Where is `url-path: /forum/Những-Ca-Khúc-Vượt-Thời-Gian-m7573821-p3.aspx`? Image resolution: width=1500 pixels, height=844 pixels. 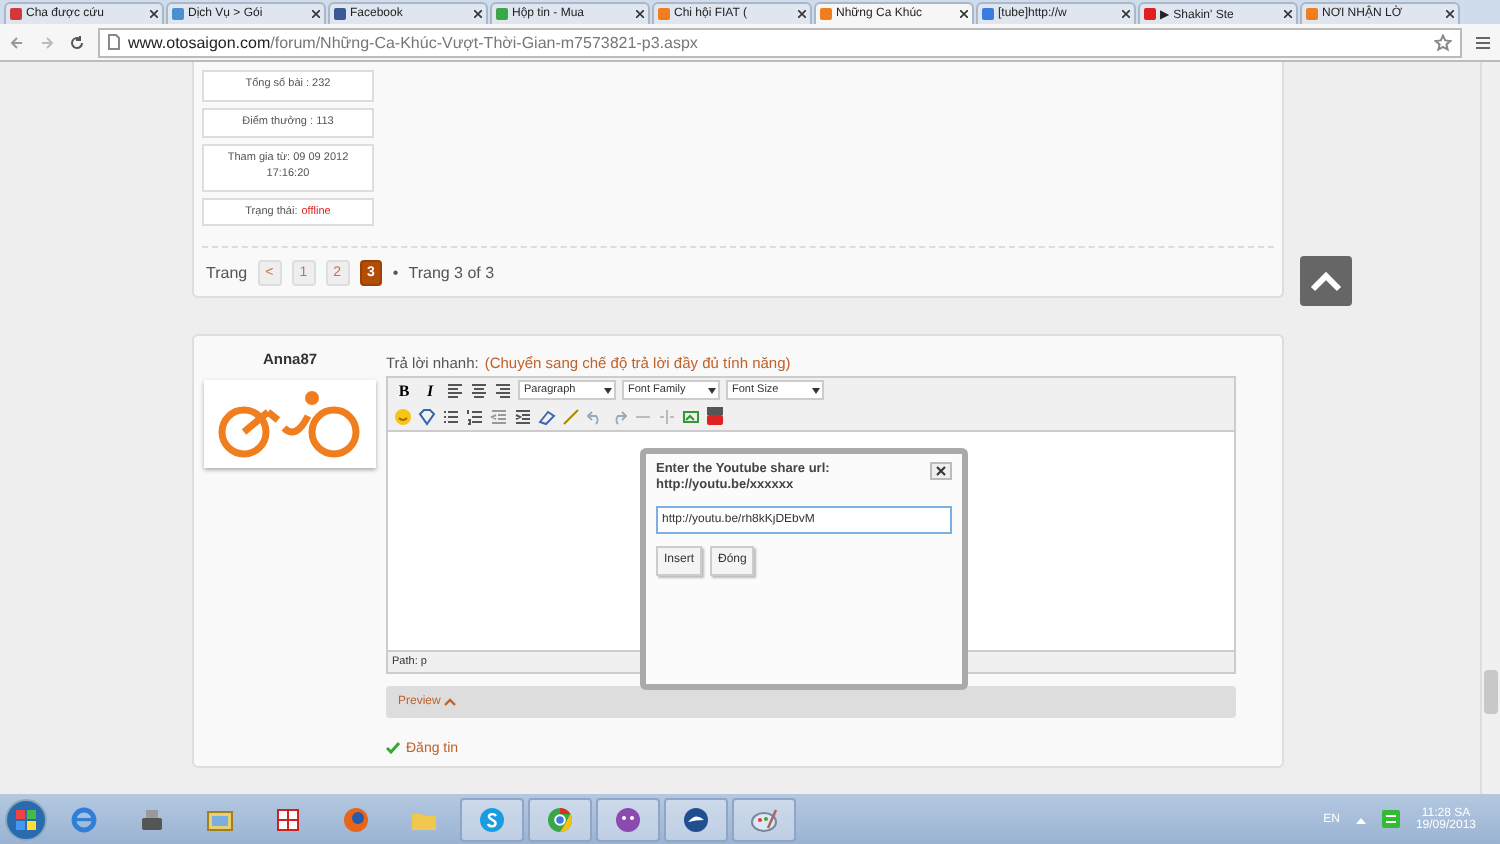
url-path: /forum/Những-Ca-Khúc-Vượt-Thời-Gian-m7573821-p3.aspx is located at coordinates (484, 42).